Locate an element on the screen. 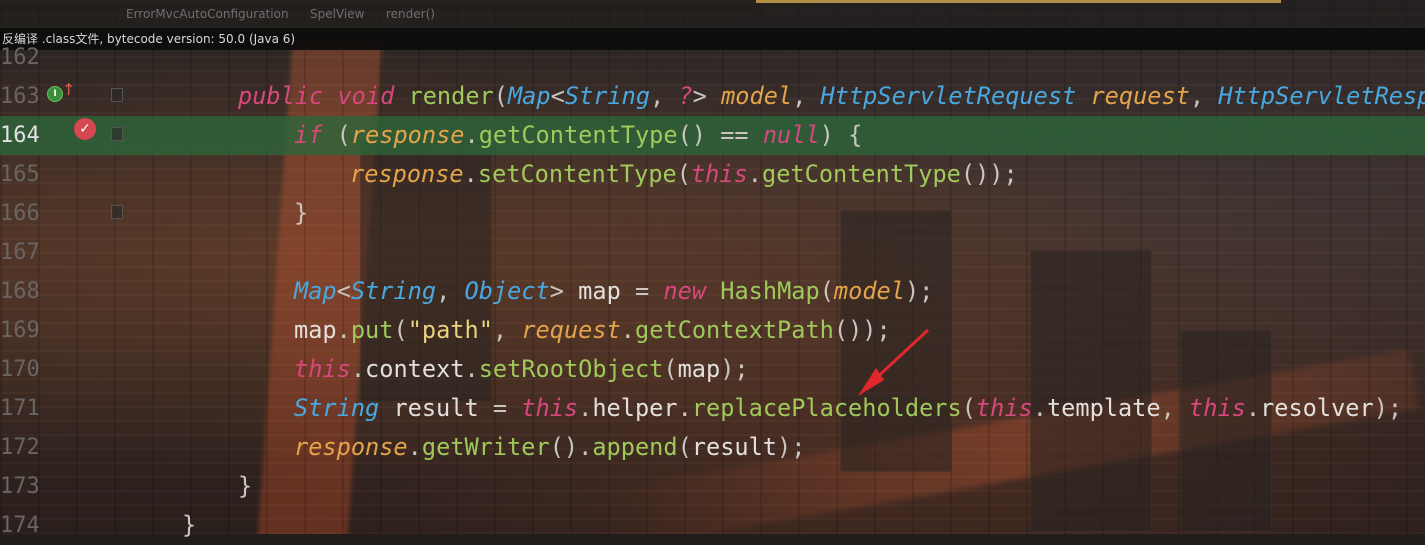 This screenshot has width=1425, height=545. annotation-arrow is located at coordinates (894, 362).